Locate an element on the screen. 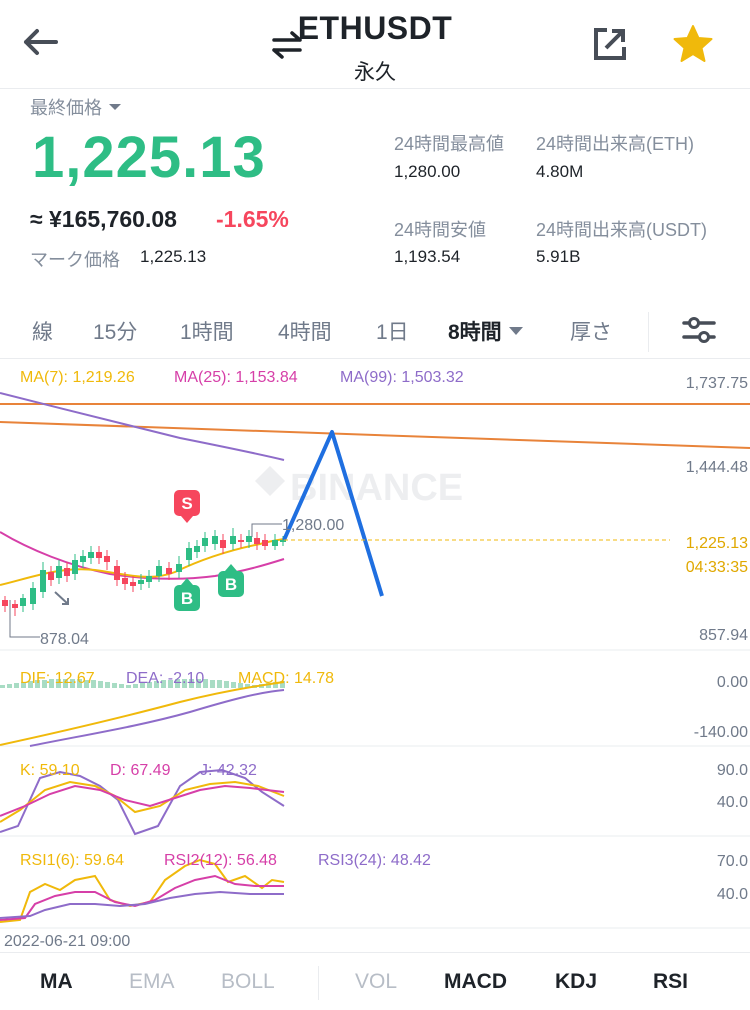 The height and width of the screenshot is (1010, 750). buy-marker-1: B is located at coordinates (187, 594).